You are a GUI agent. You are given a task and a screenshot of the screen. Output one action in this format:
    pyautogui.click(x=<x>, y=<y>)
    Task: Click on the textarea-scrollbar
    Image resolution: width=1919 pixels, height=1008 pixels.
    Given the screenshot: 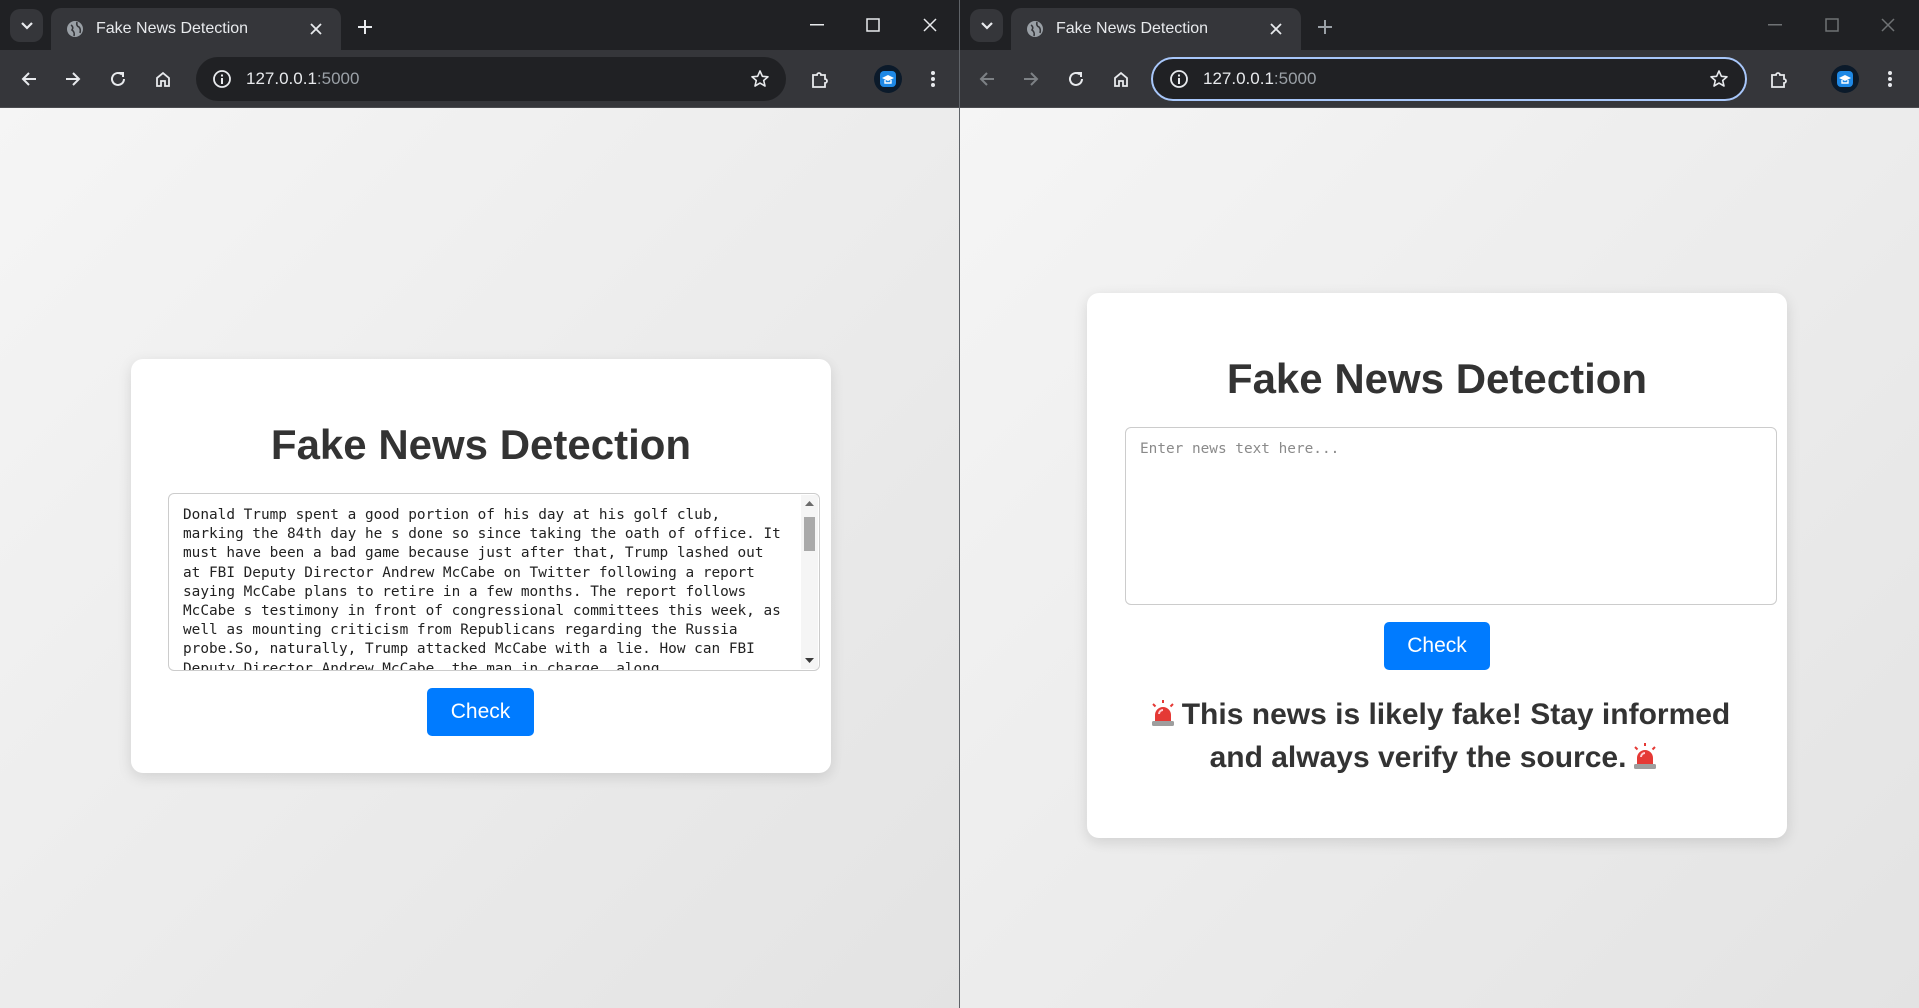 What is the action you would take?
    pyautogui.click(x=809, y=582)
    